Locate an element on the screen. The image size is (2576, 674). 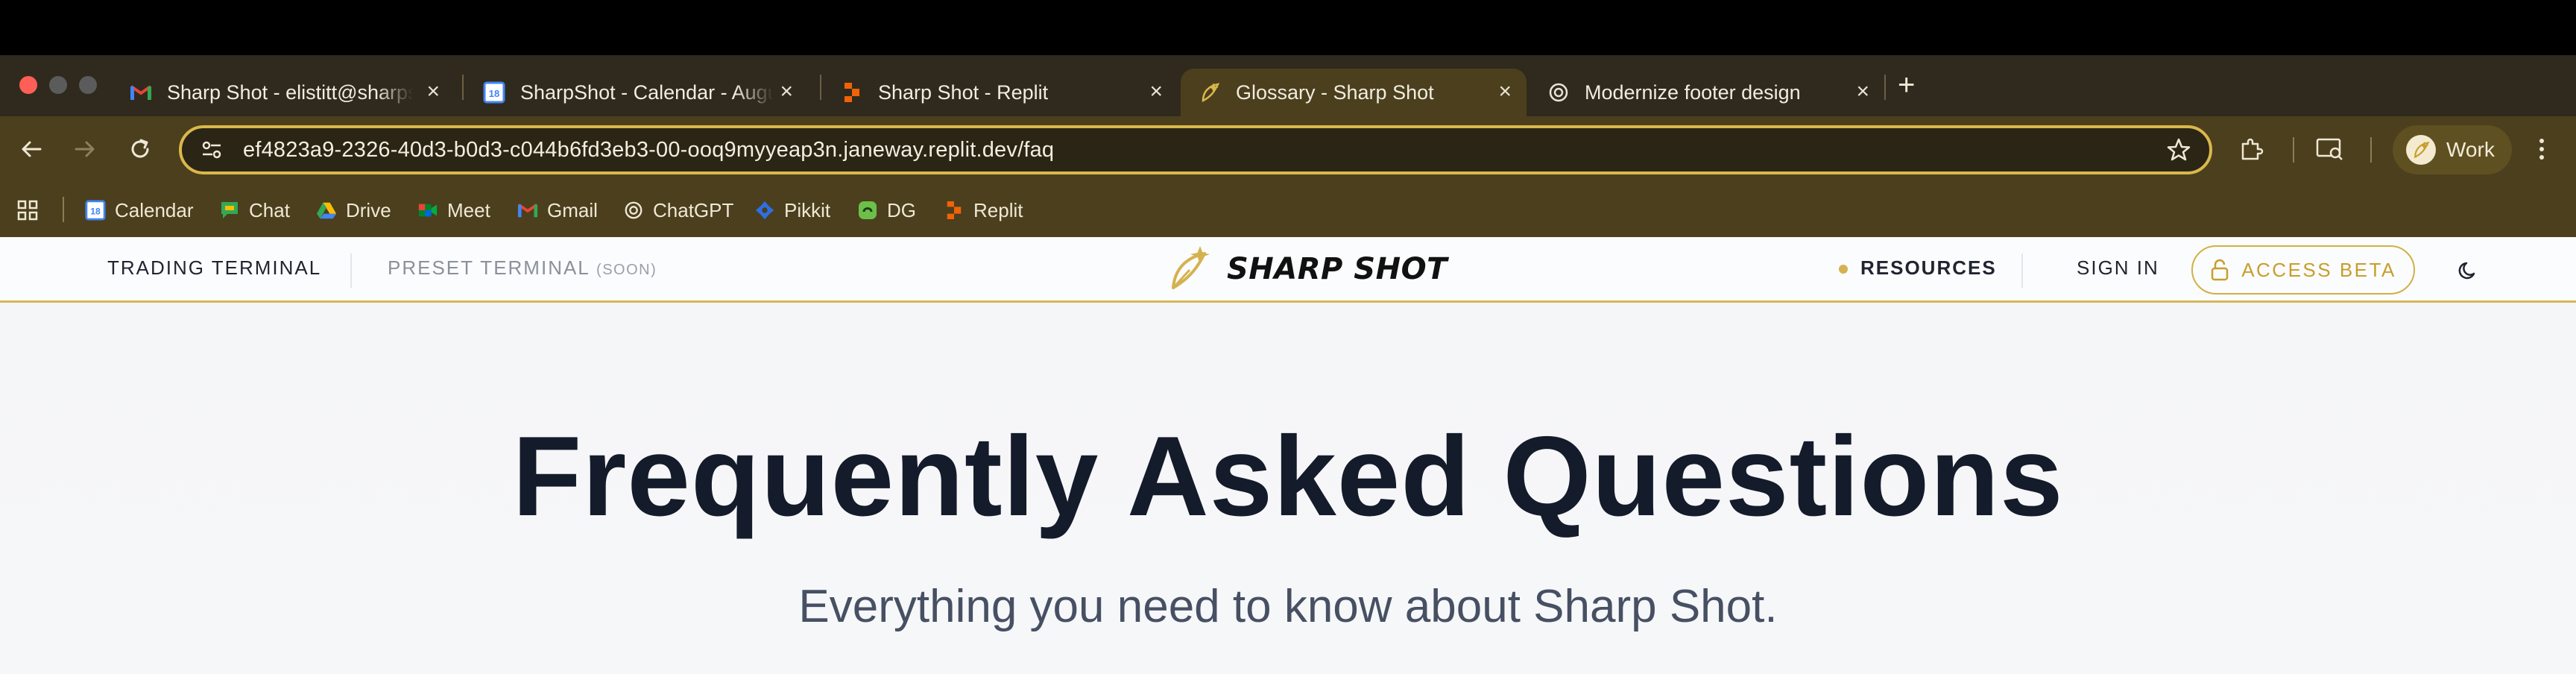
window-close-button is located at coordinates (28, 85).